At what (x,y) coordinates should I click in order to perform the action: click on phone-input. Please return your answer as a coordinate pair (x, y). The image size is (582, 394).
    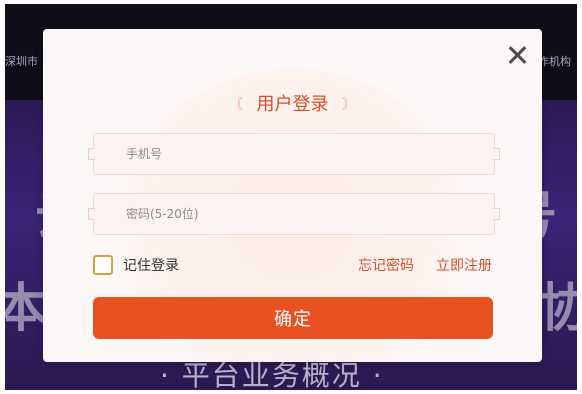
    Looking at the image, I should click on (294, 154).